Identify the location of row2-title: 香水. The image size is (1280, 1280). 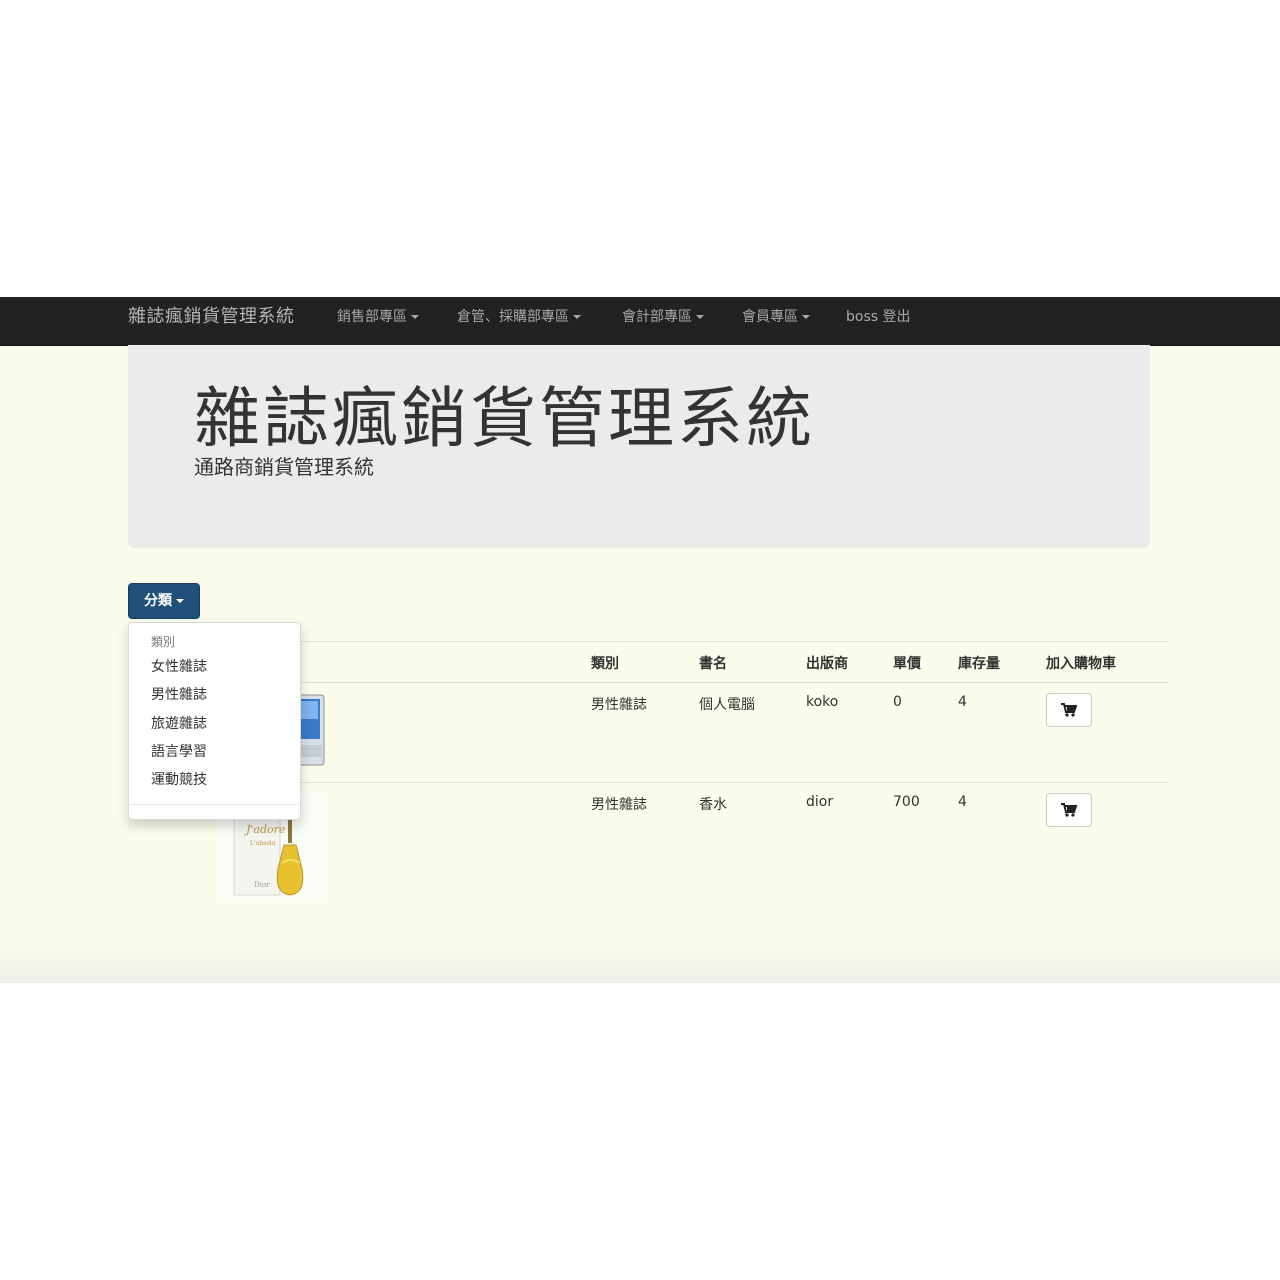
(713, 805).